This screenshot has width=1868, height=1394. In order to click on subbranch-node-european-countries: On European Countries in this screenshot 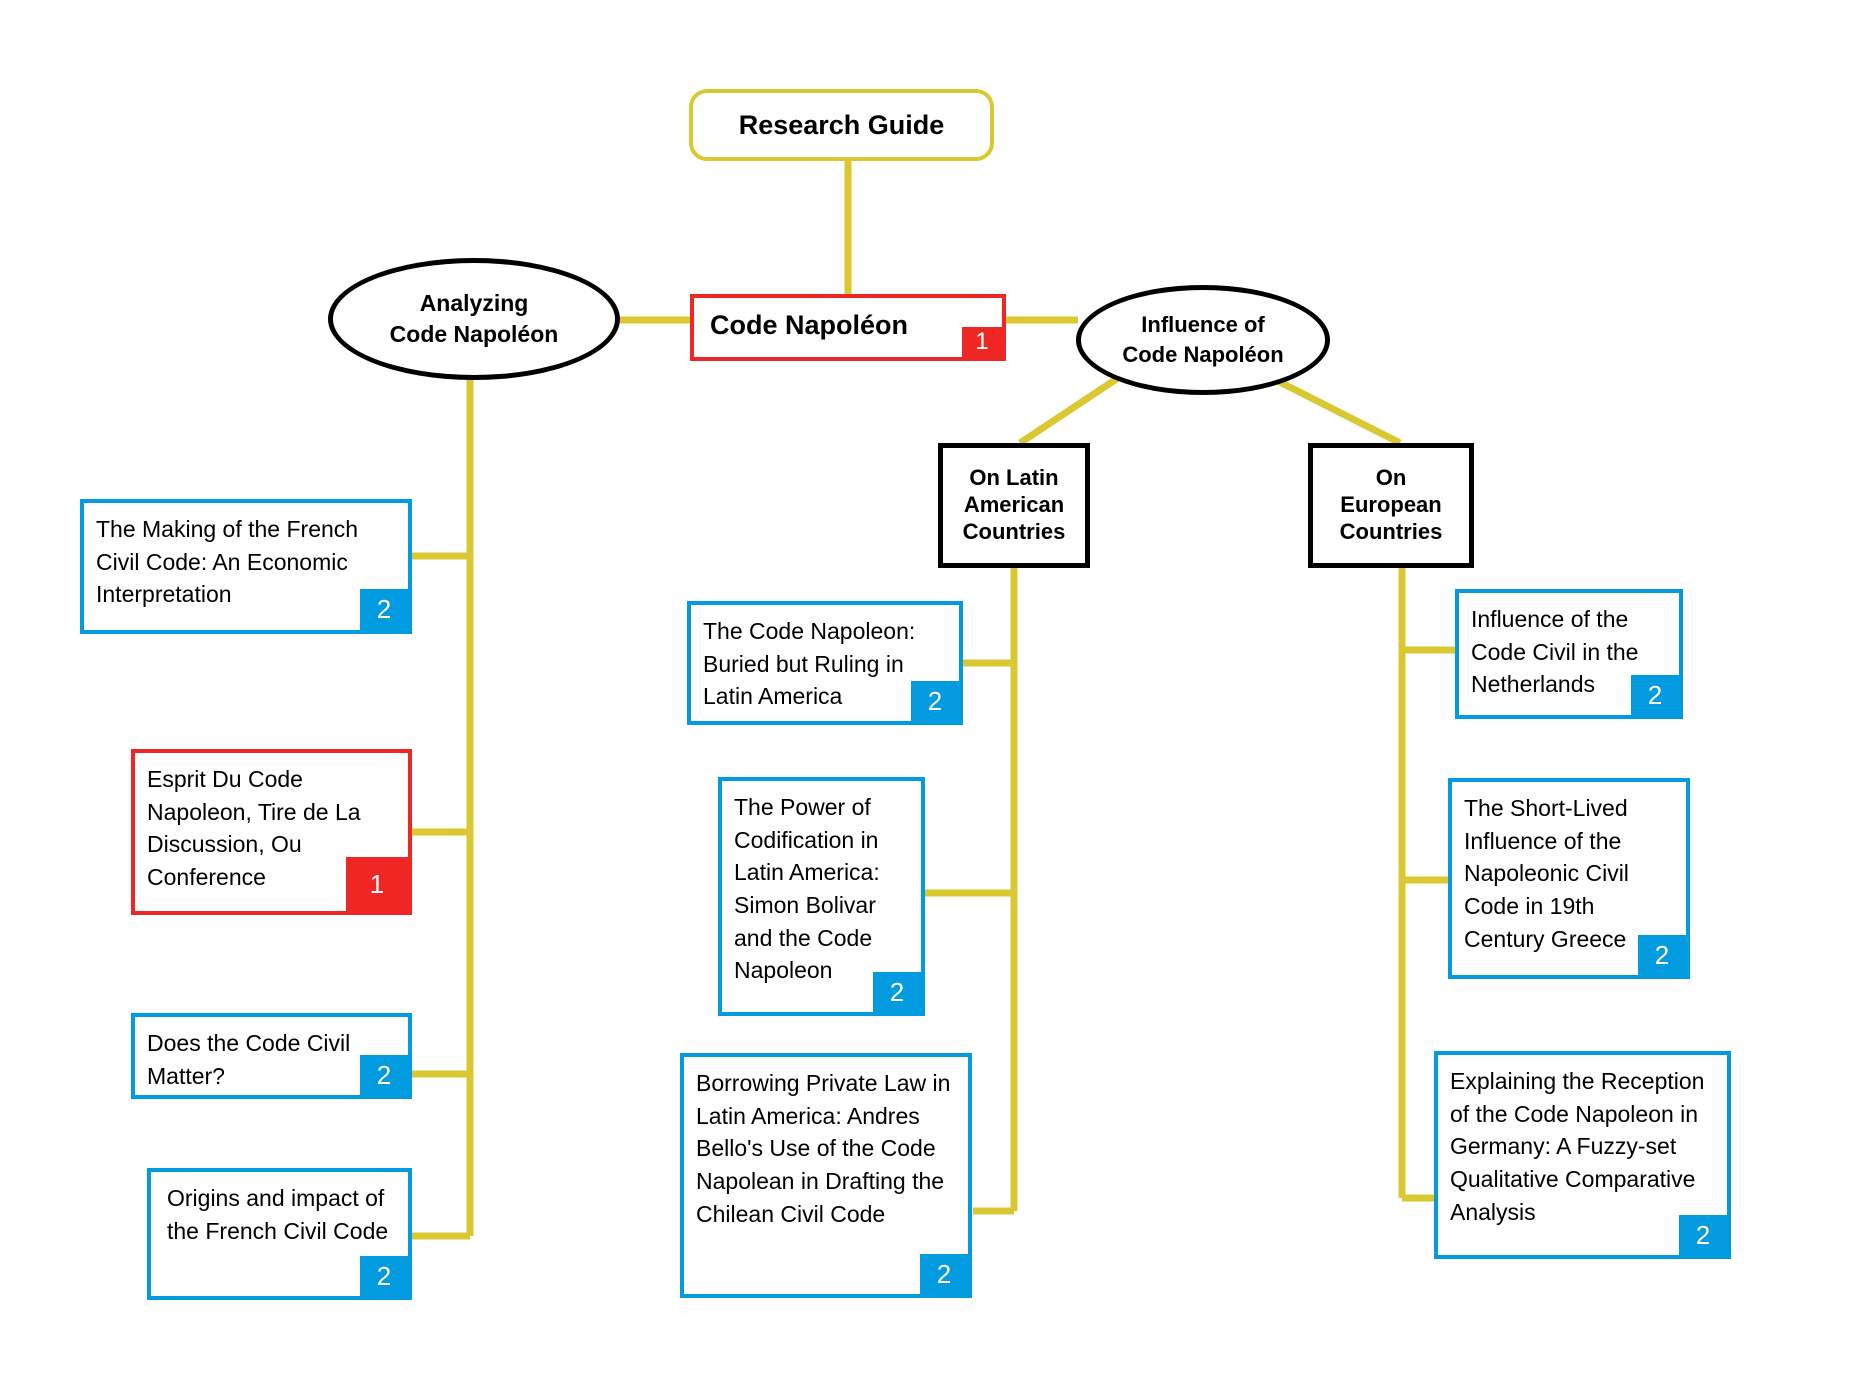, I will do `click(1391, 505)`.